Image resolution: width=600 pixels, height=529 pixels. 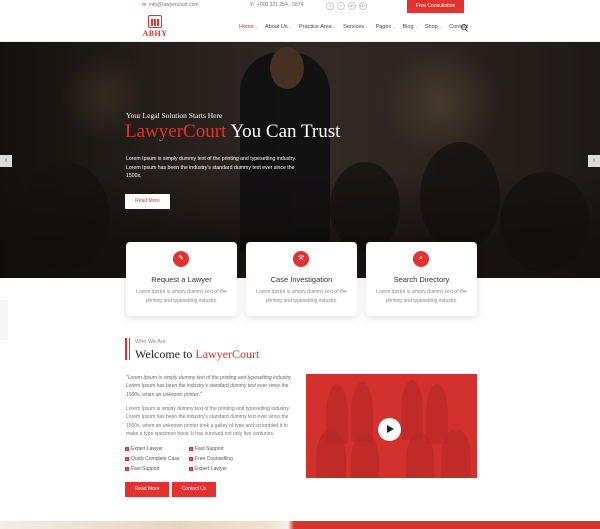 I want to click on google-plus-icon: G+, so click(x=363, y=6).